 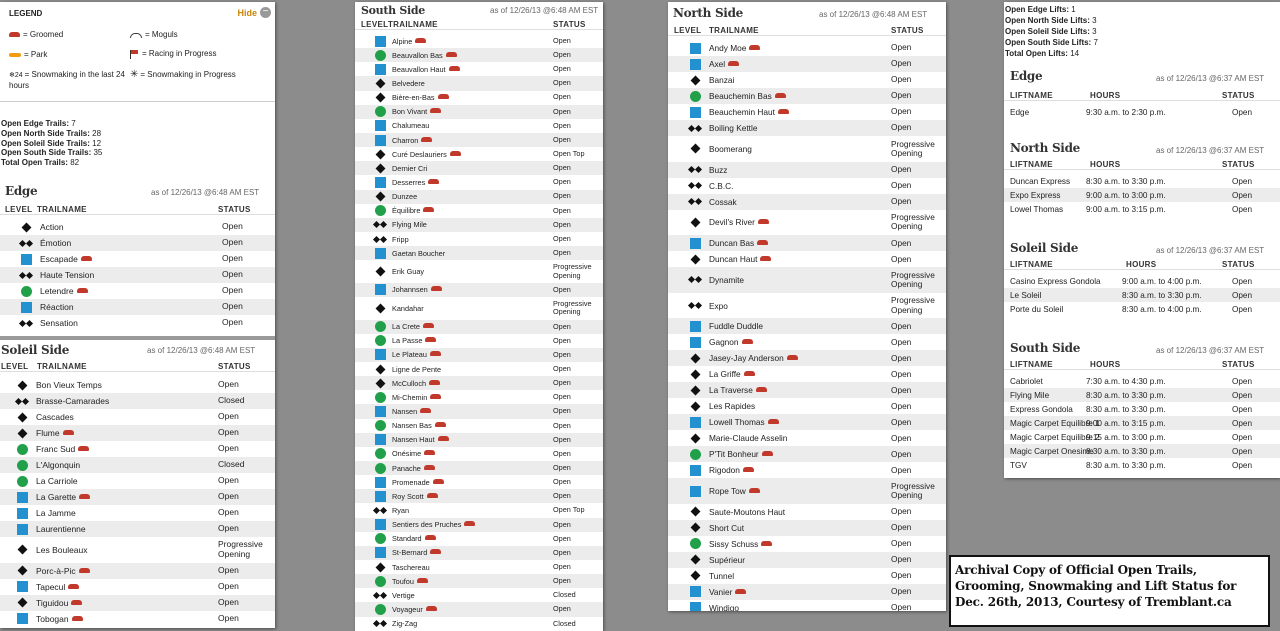 What do you see at coordinates (807, 223) in the screenshot?
I see `table-row: Devil's River Progressive Opening` at bounding box center [807, 223].